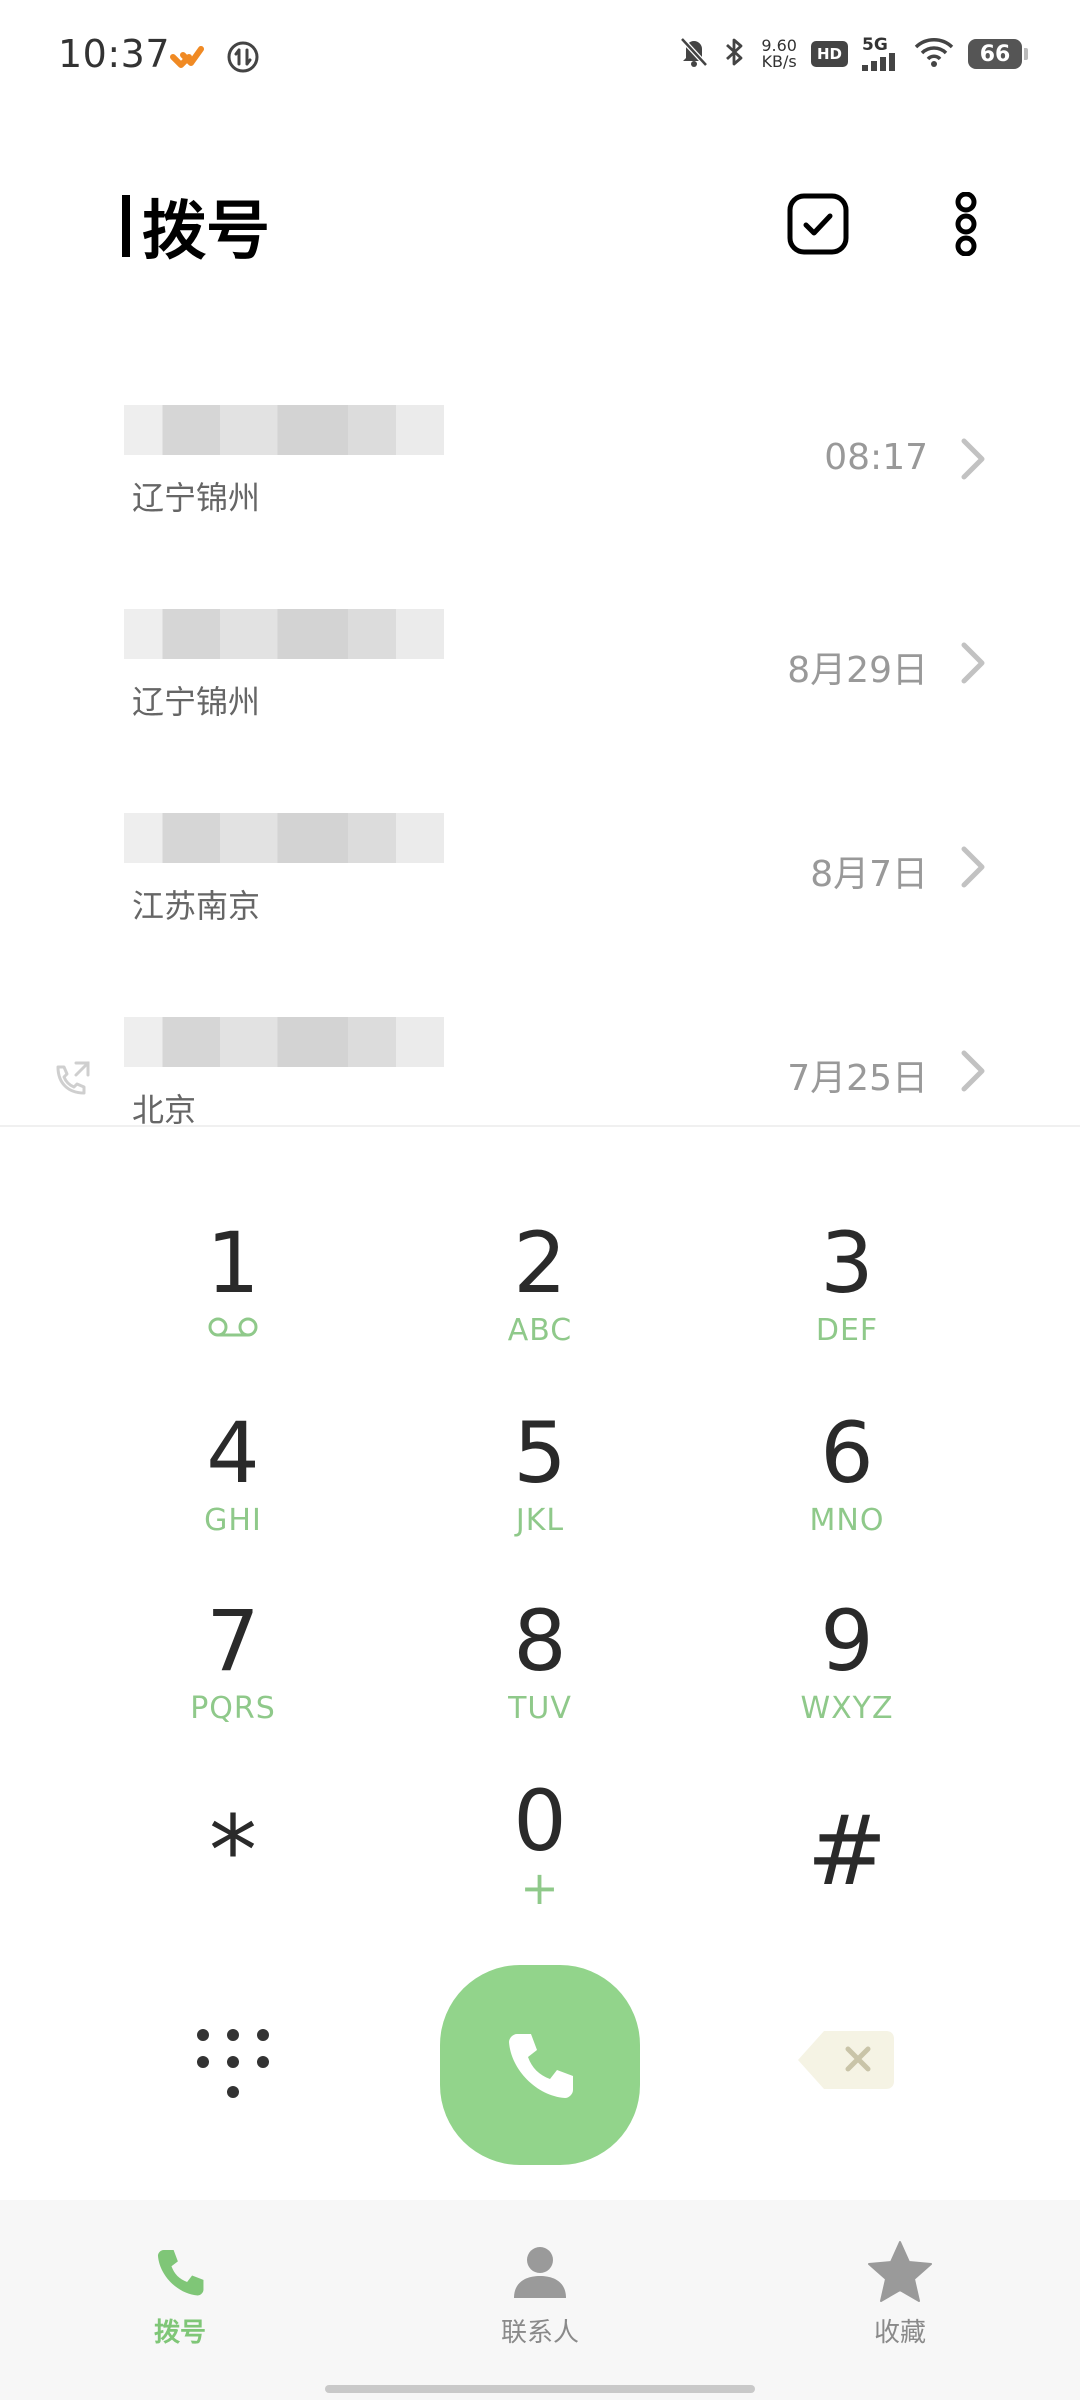 The height and width of the screenshot is (2400, 1080). I want to click on select-checkbox-icon, so click(818, 224).